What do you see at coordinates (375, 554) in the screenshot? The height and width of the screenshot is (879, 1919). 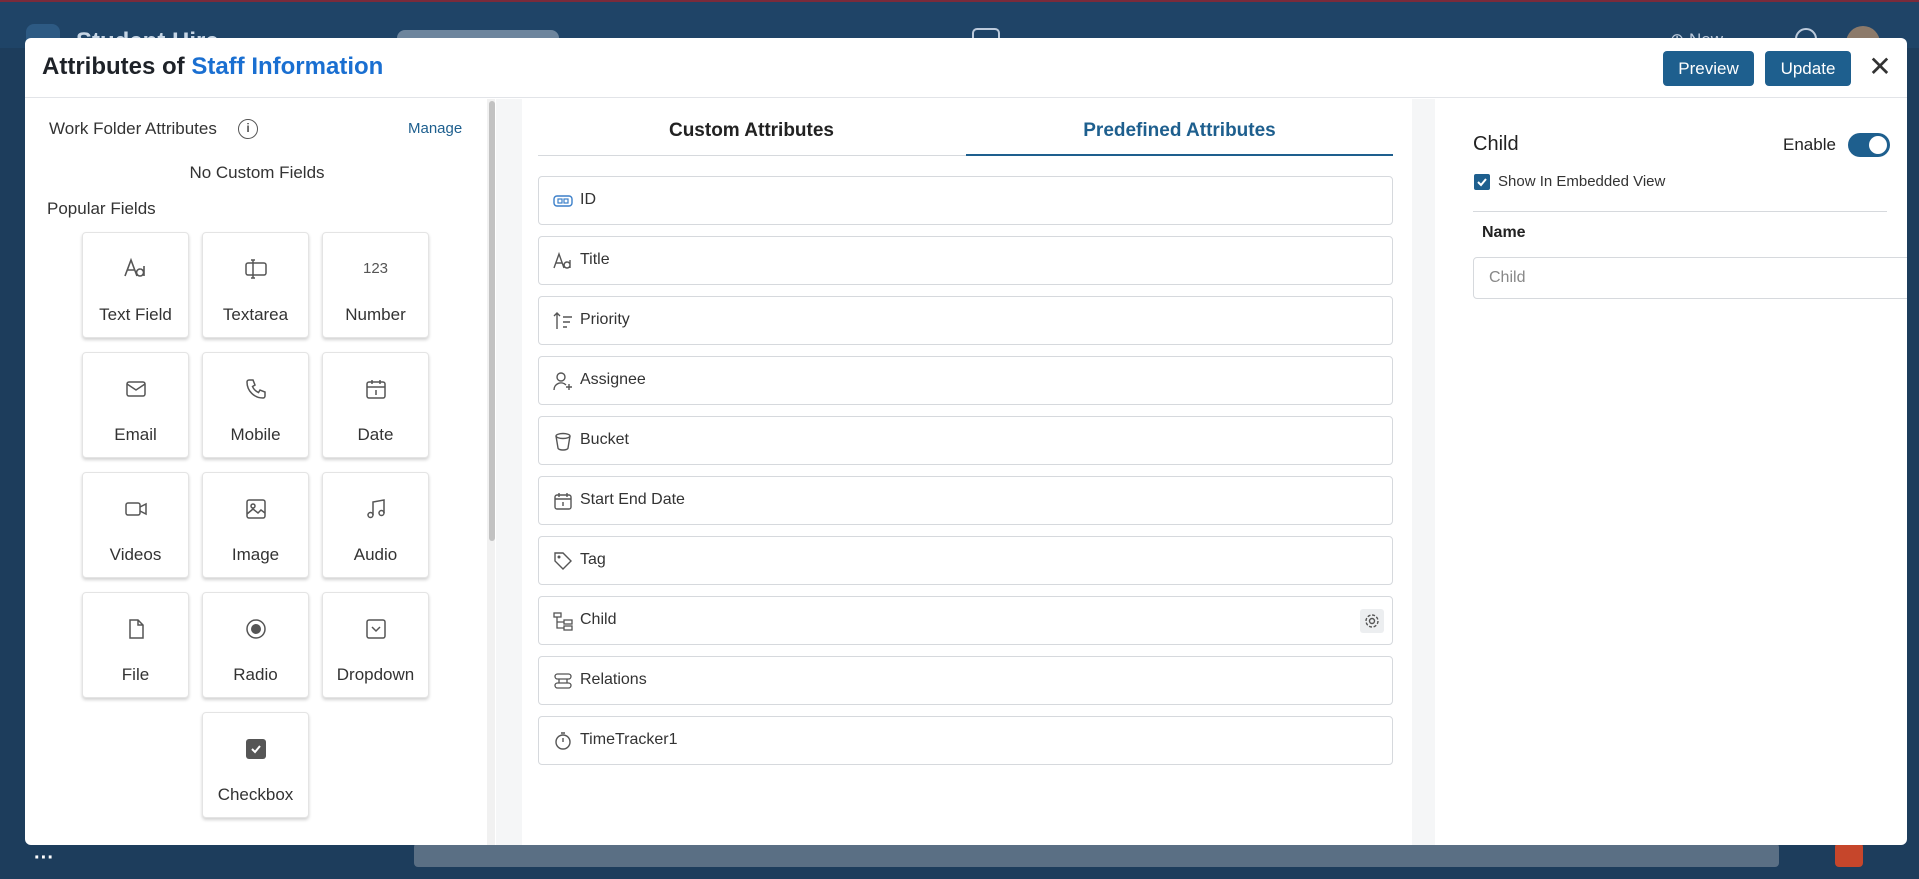 I see `tile-label: Audio` at bounding box center [375, 554].